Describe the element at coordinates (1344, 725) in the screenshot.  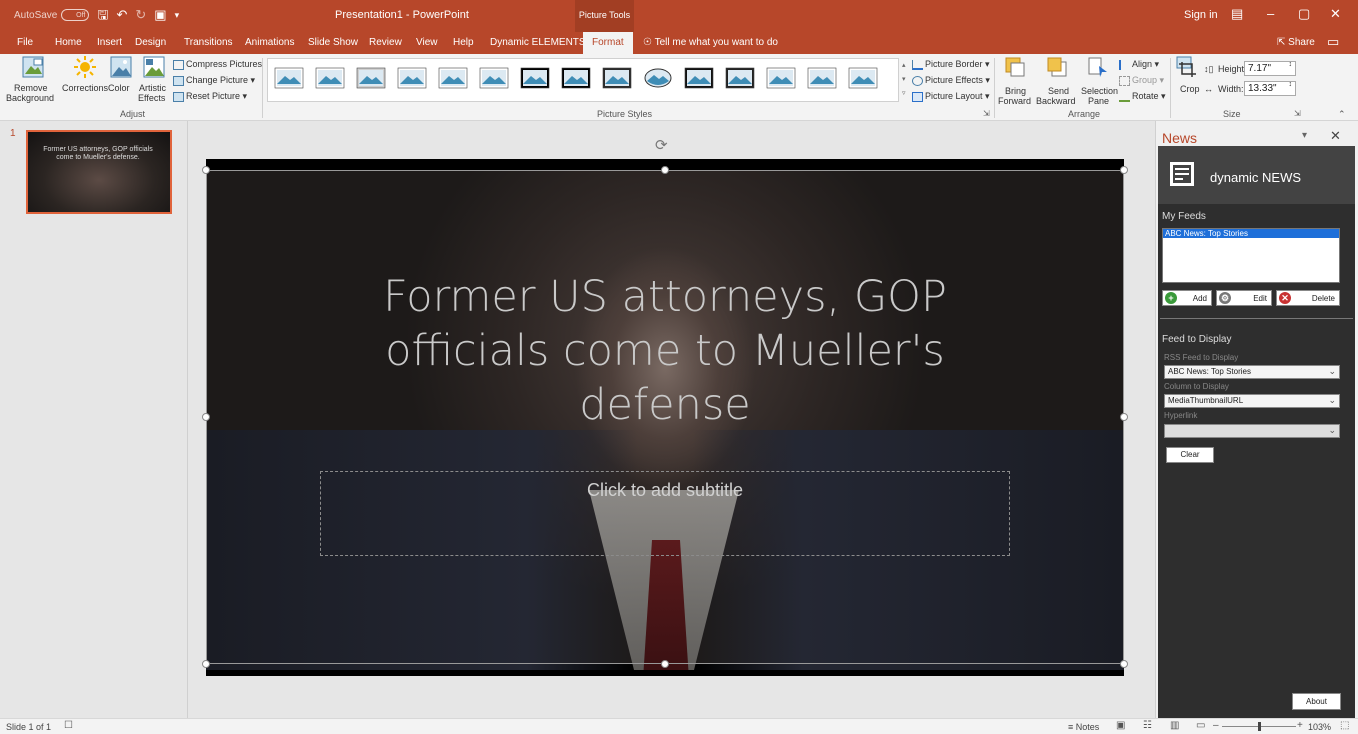
I see `fit-to-window-icon: ⬚` at that location.